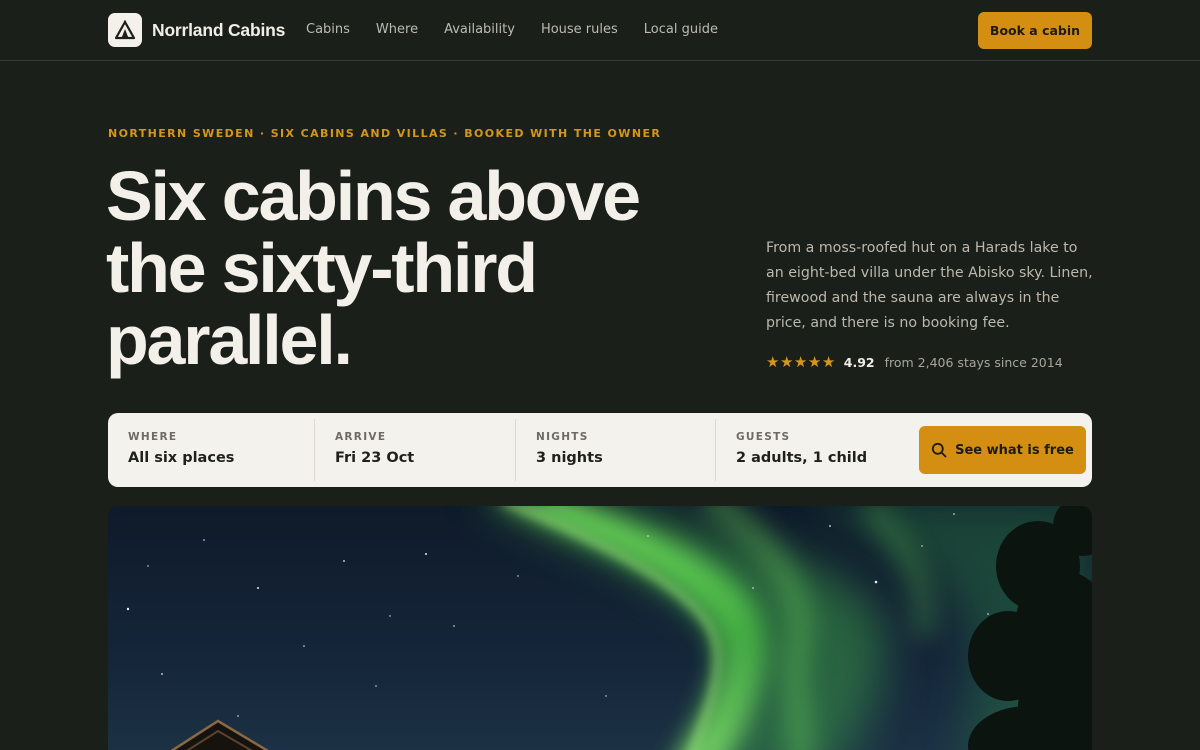  I want to click on rating-note: from 2,406 stays since 2014, so click(973, 362).